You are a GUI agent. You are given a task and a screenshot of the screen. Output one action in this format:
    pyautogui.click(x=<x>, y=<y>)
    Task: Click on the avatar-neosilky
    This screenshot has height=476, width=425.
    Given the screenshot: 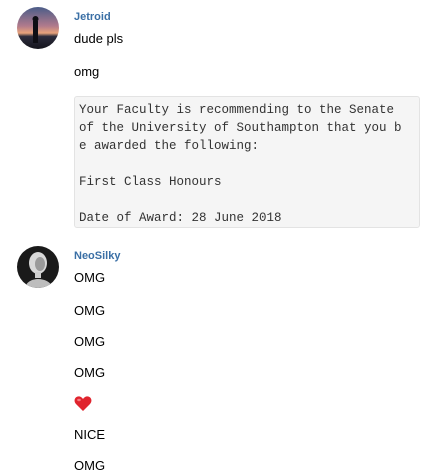 What is the action you would take?
    pyautogui.click(x=38, y=267)
    